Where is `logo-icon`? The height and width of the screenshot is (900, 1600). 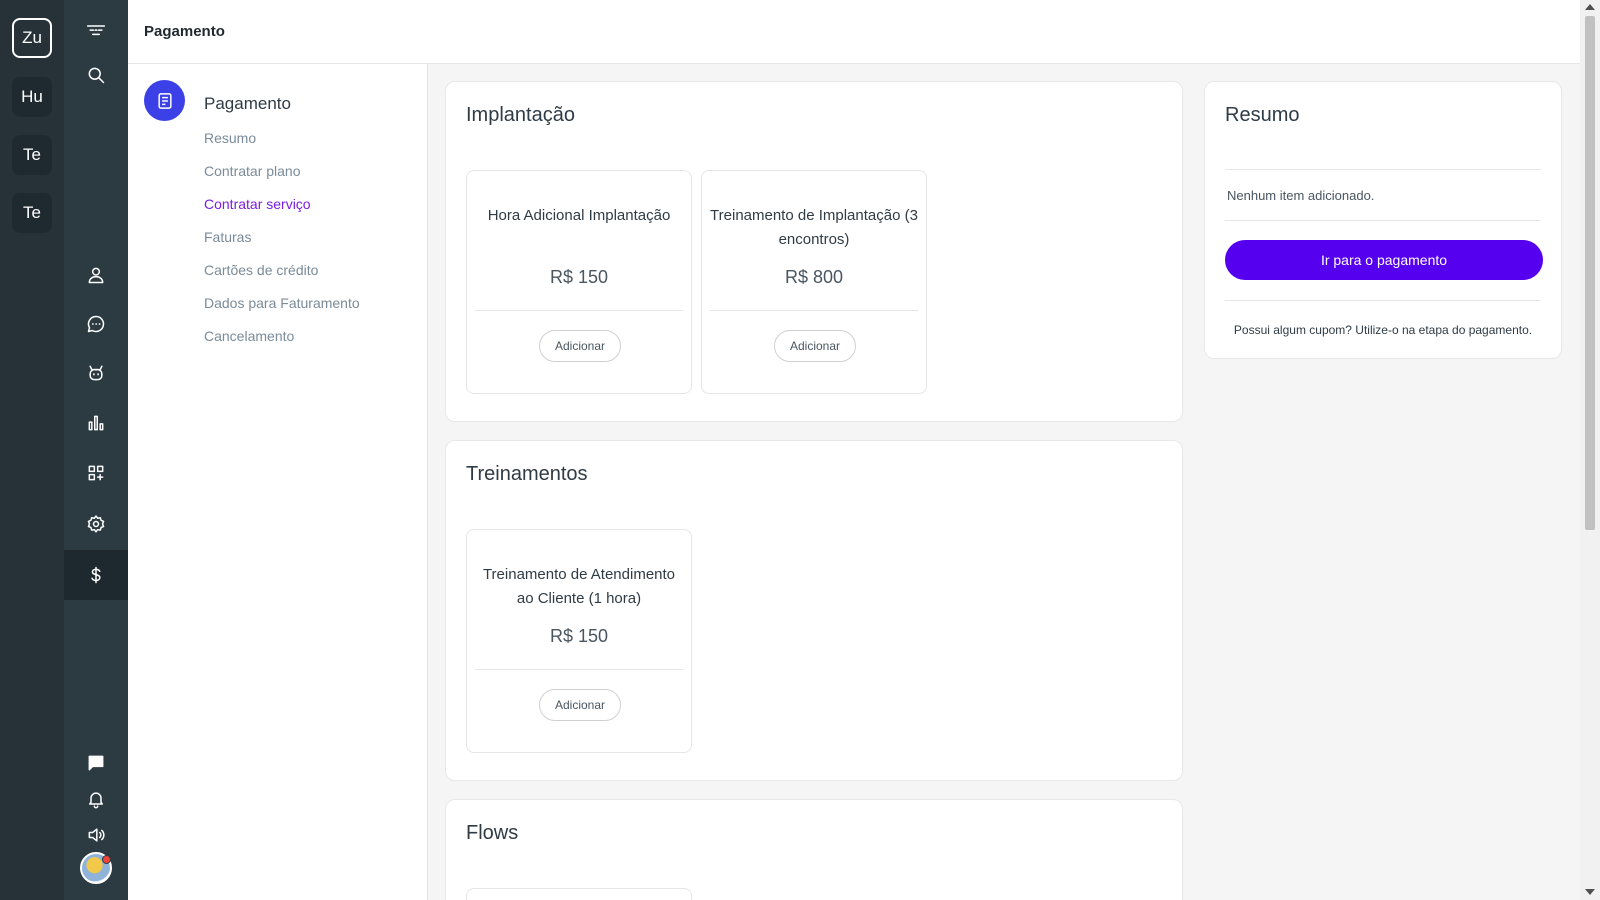
logo-icon is located at coordinates (96, 31).